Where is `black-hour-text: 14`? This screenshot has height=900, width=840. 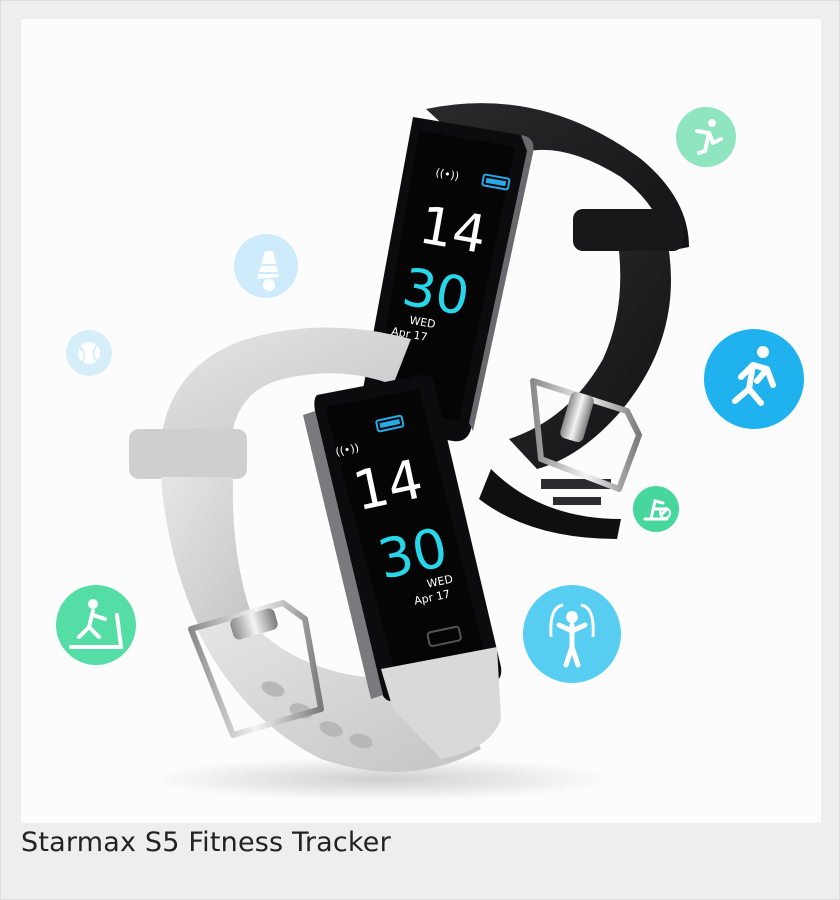
black-hour-text: 14 is located at coordinates (453, 230).